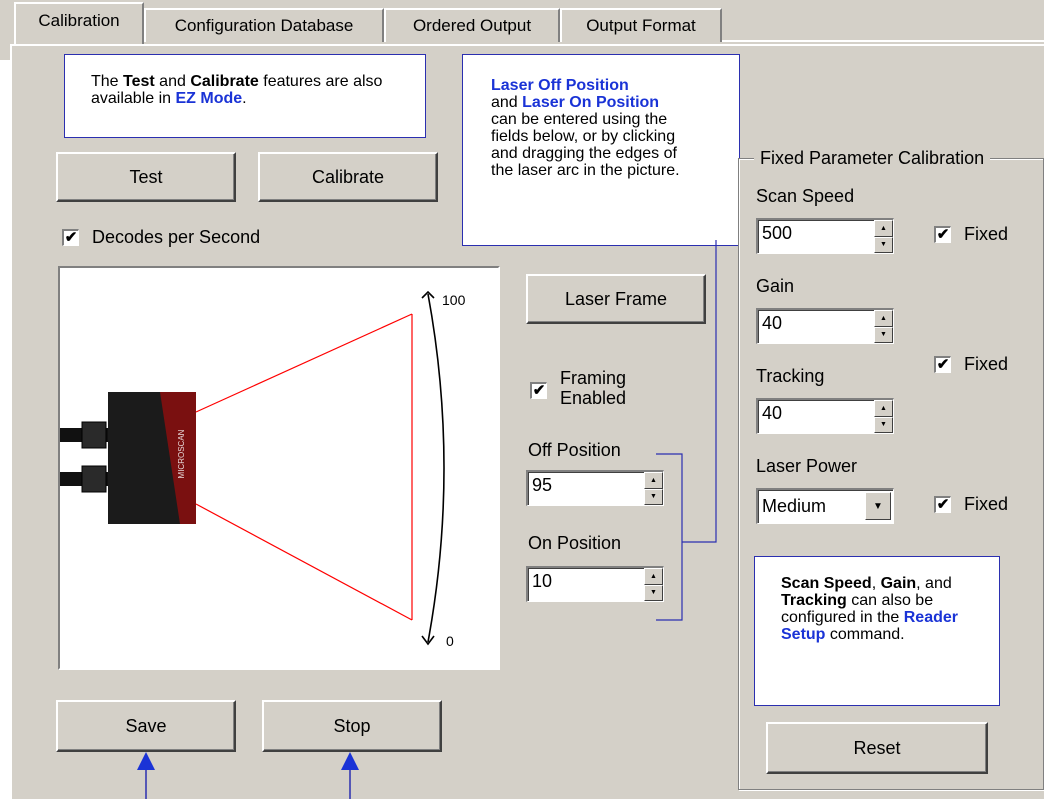 The height and width of the screenshot is (799, 1044). I want to click on laser-upper-beam, so click(304, 363).